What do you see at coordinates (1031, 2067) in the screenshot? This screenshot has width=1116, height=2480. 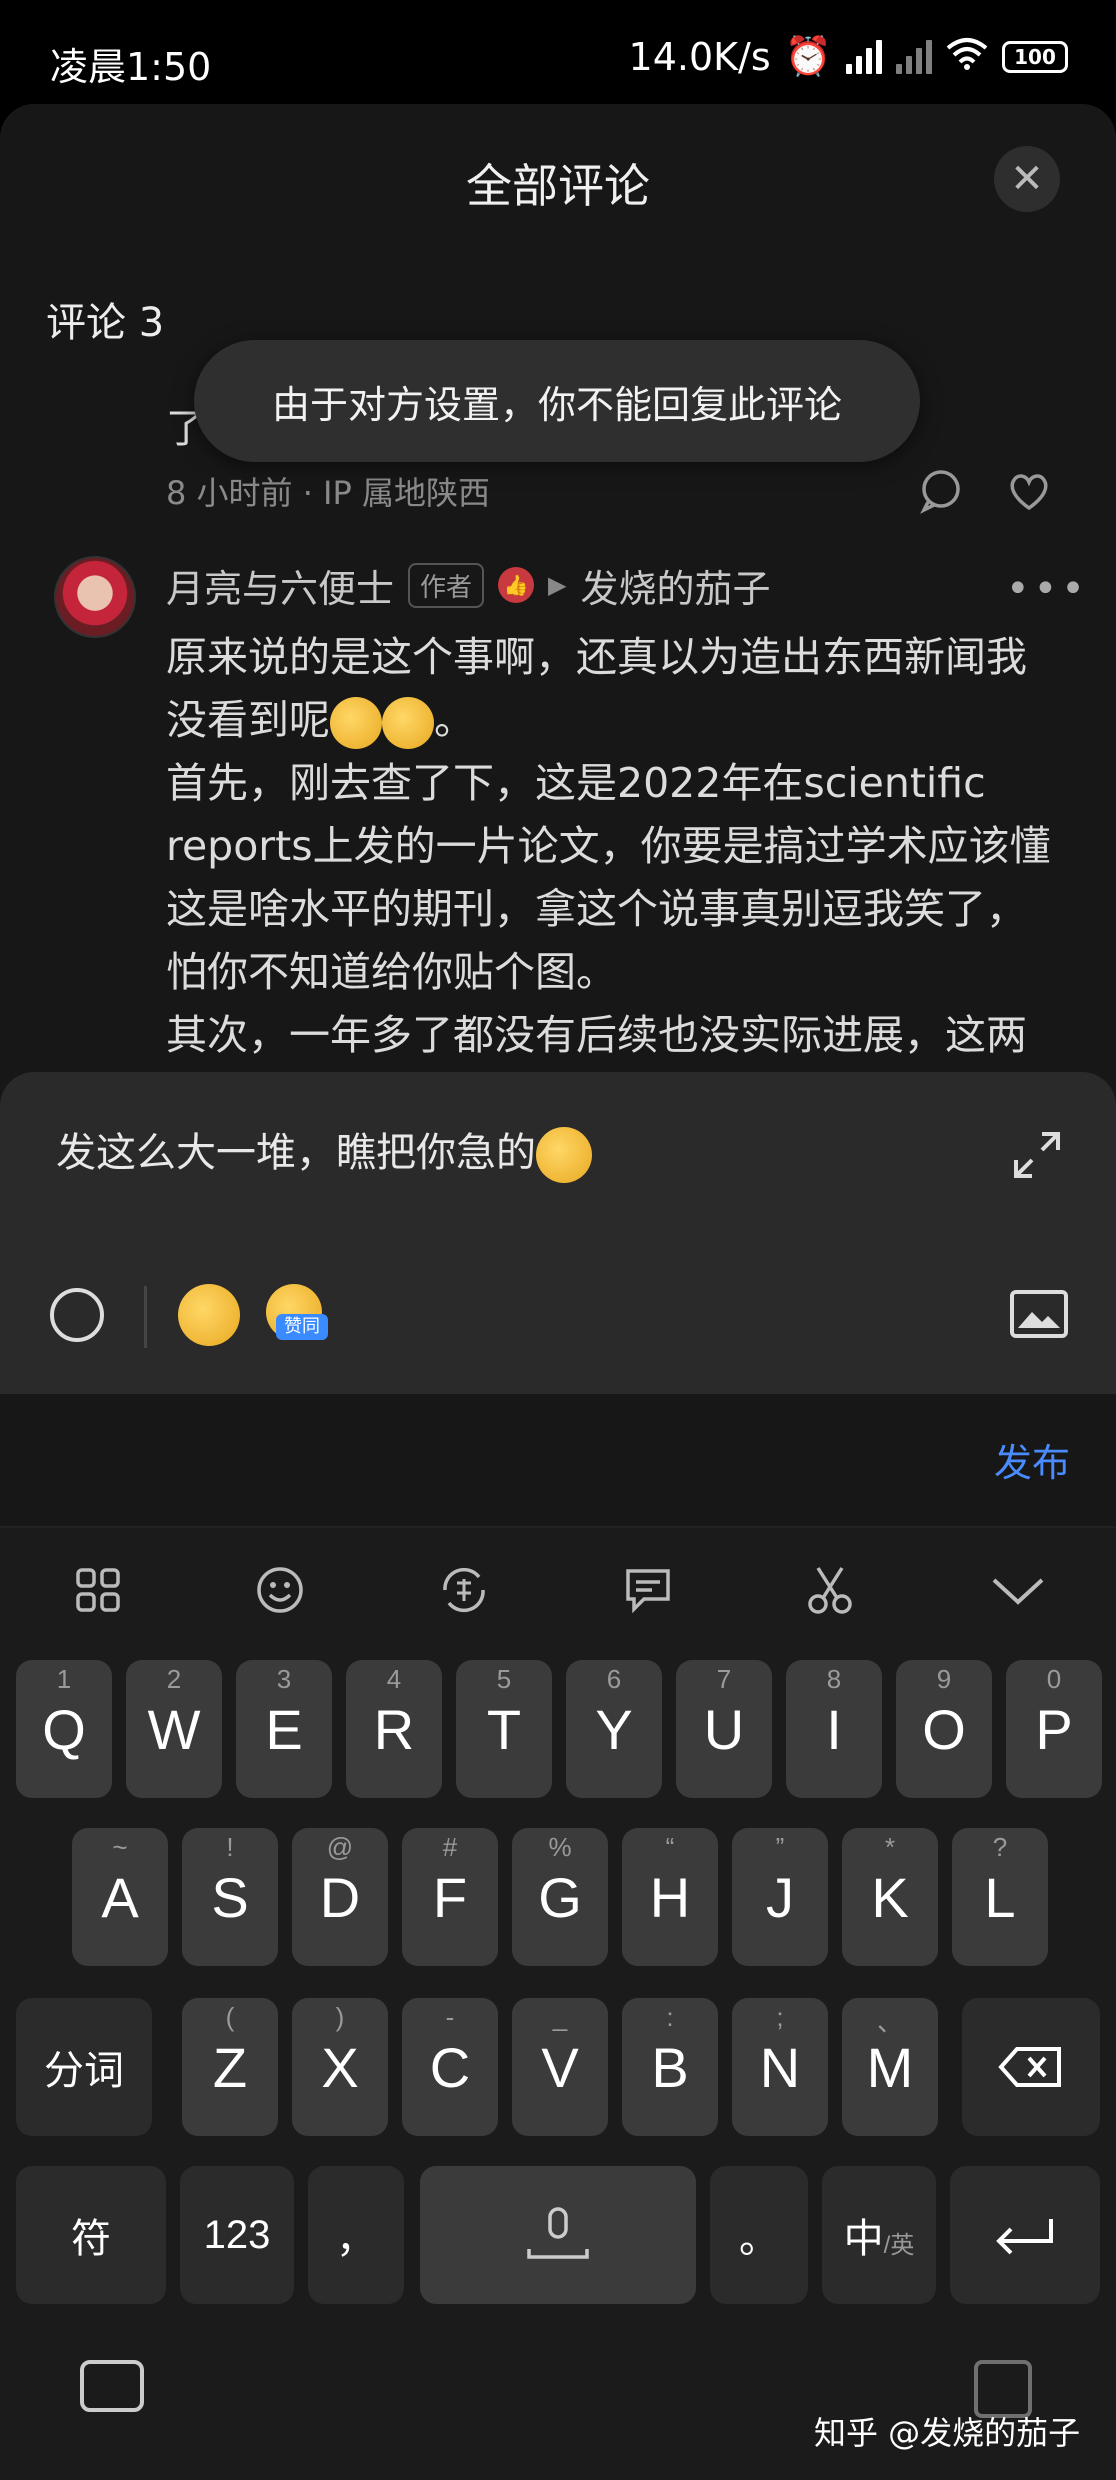 I see `key-backspace` at bounding box center [1031, 2067].